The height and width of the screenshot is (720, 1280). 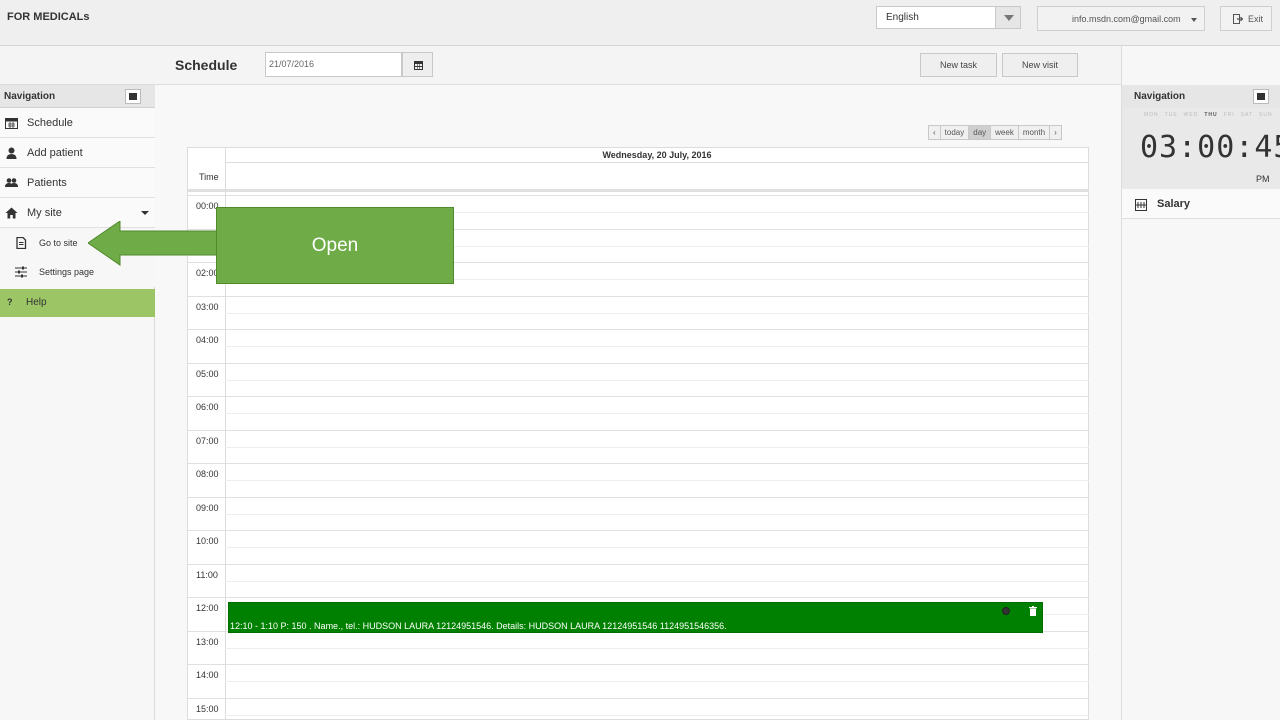 I want to click on help-icon: ?, so click(x=10, y=302).